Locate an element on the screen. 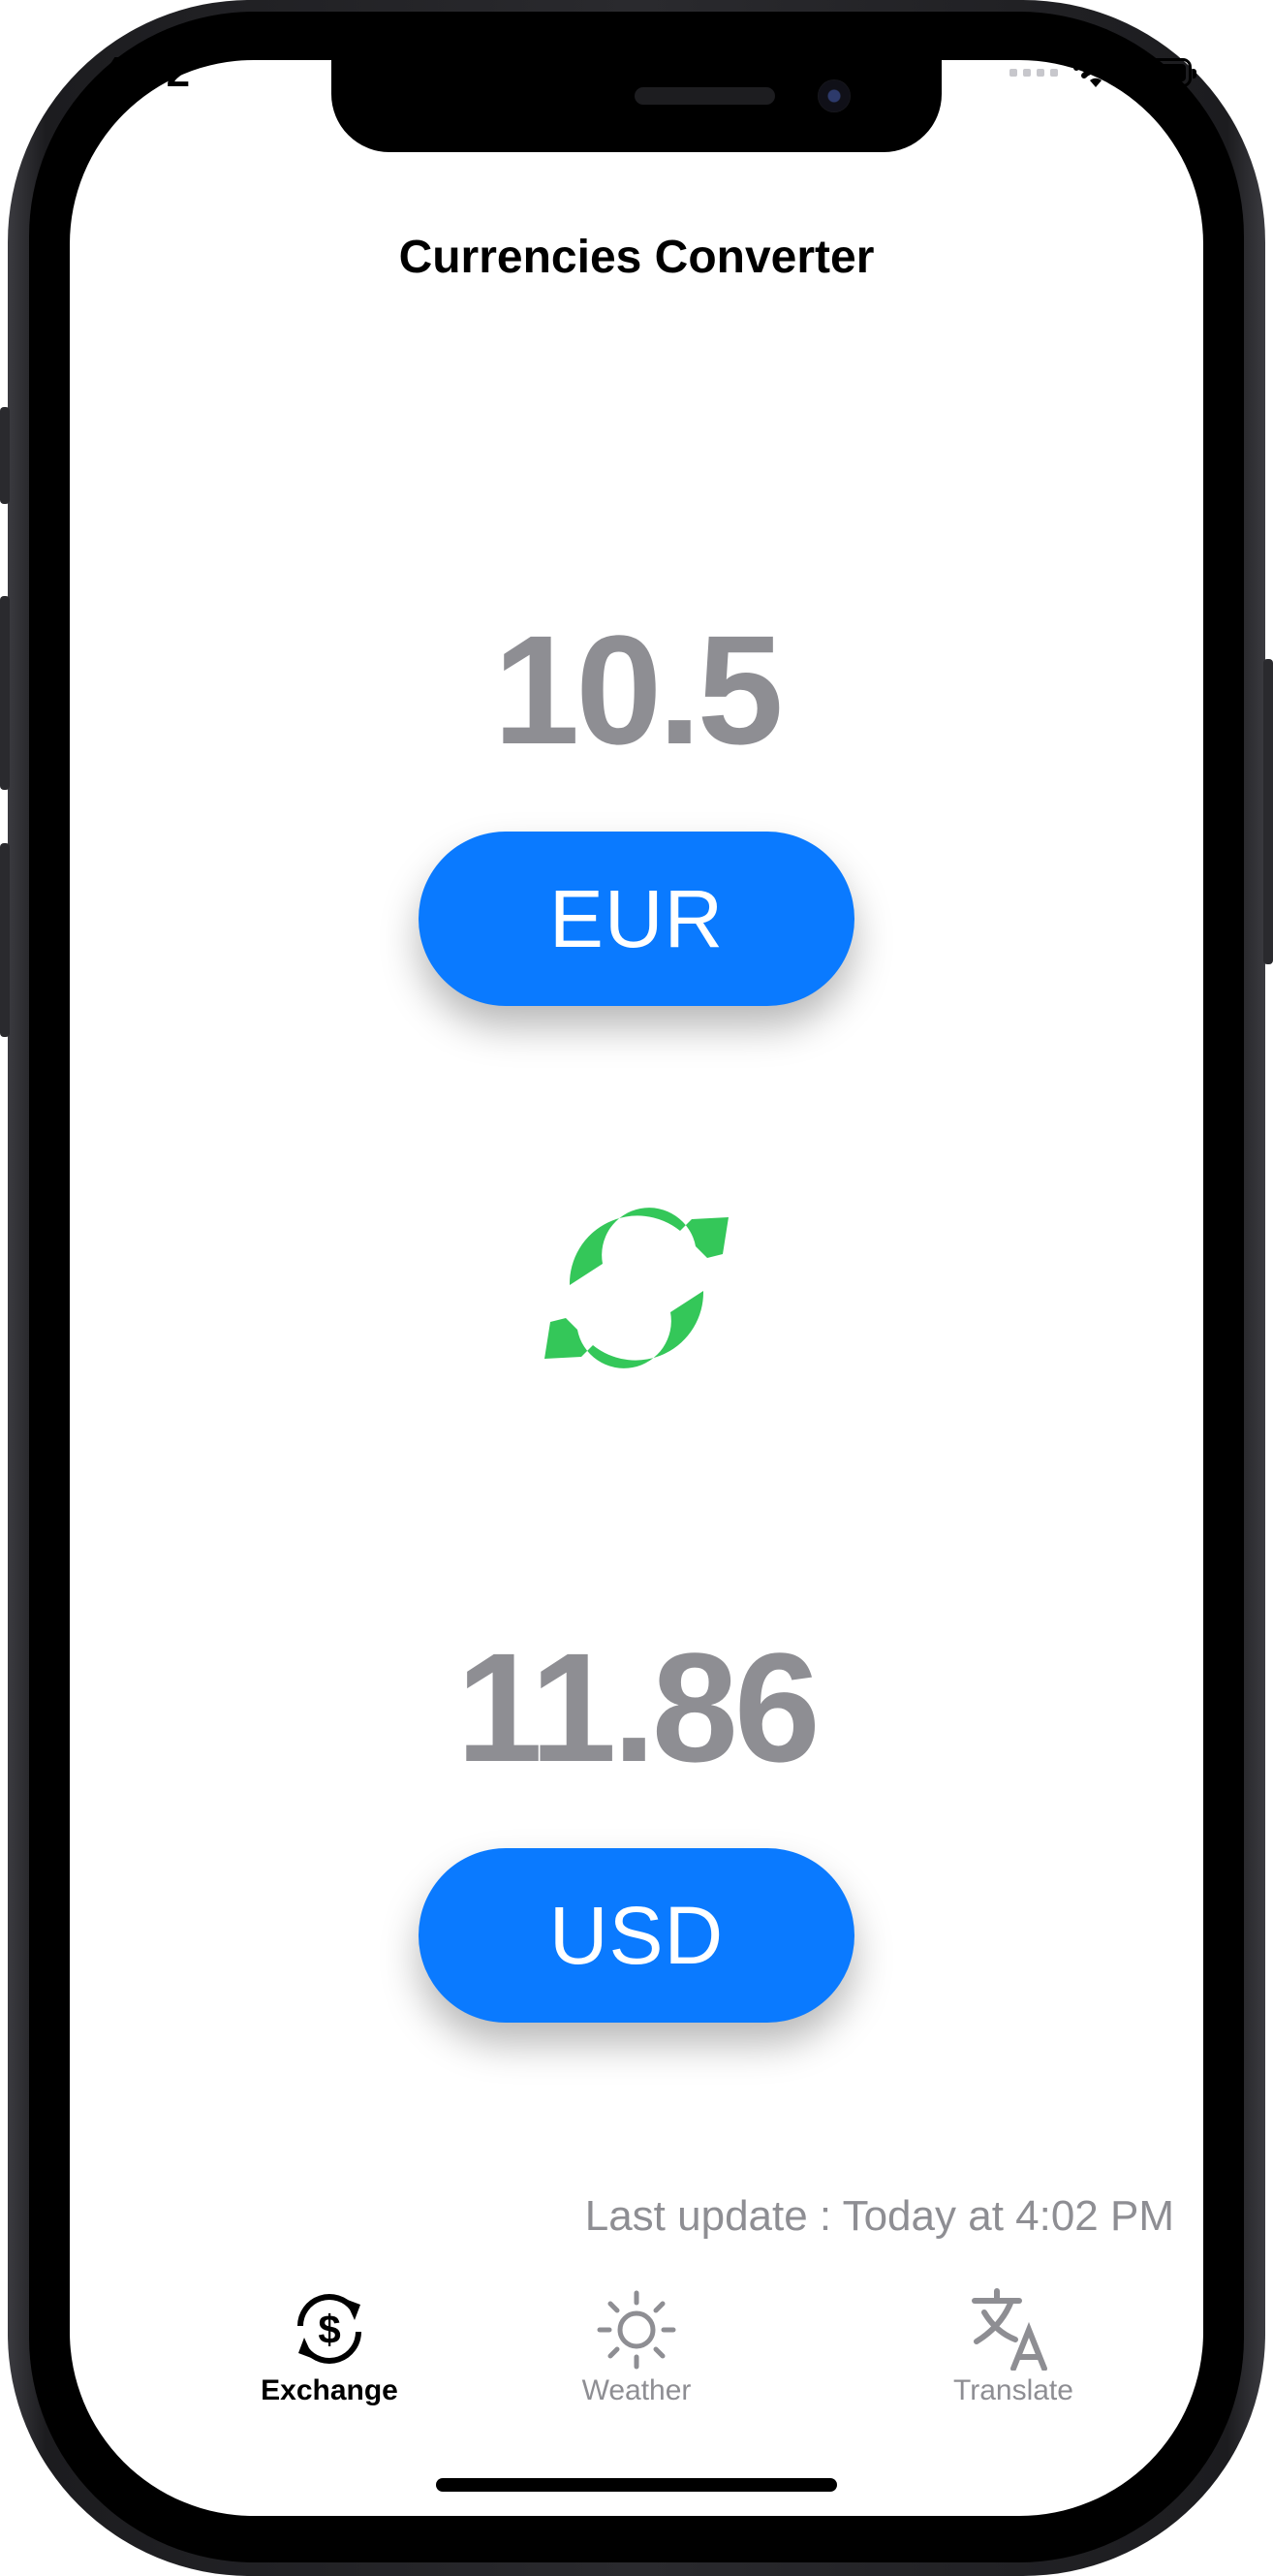  status-indicators is located at coordinates (1102, 72).